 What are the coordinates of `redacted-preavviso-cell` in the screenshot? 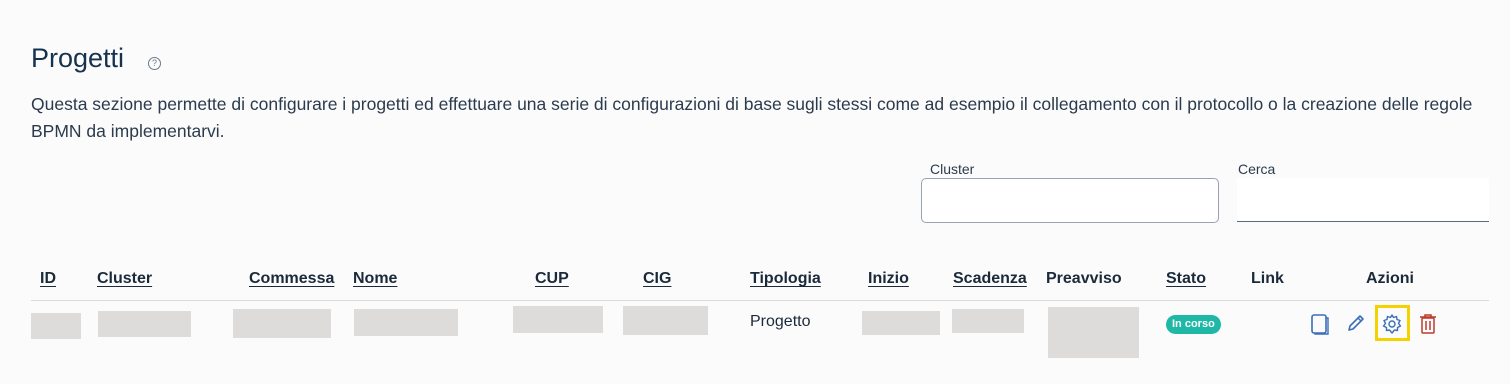 It's located at (1093, 332).